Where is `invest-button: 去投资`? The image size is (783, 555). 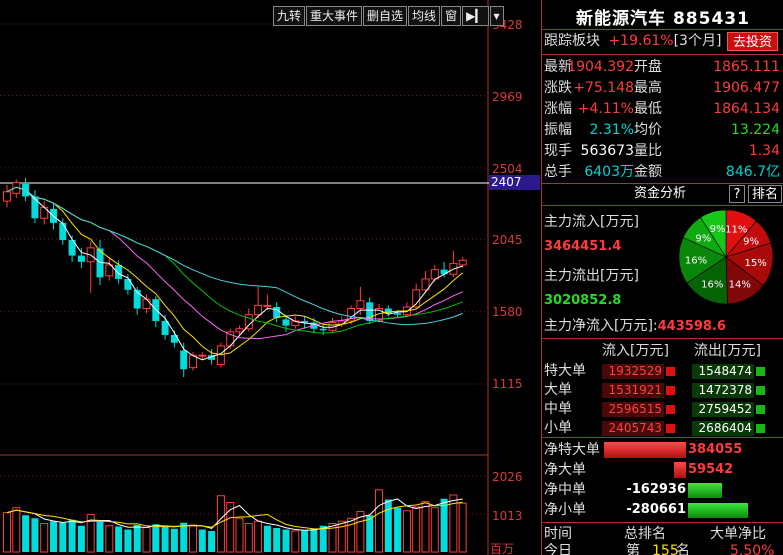 invest-button: 去投资 is located at coordinates (752, 41).